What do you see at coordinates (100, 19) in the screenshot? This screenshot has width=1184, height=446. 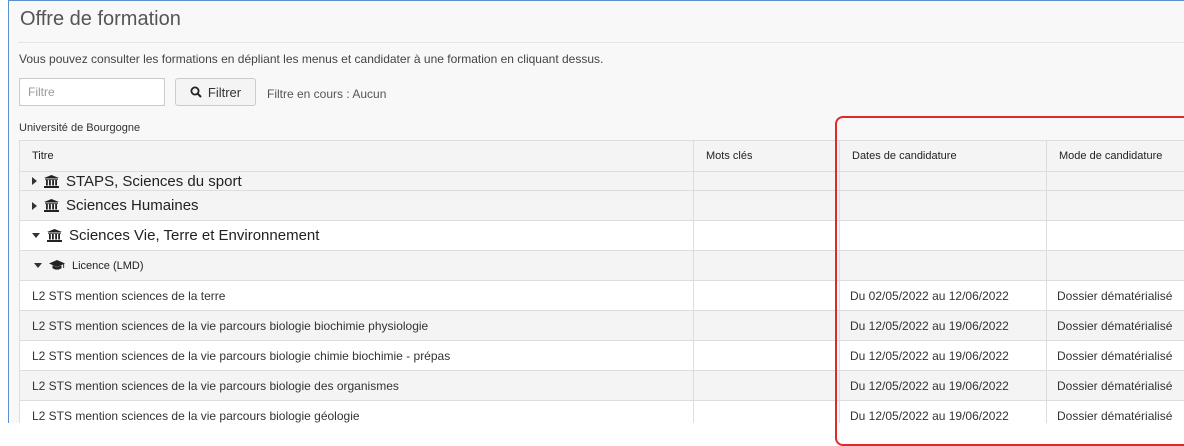 I see `page-title: Offre de formation` at bounding box center [100, 19].